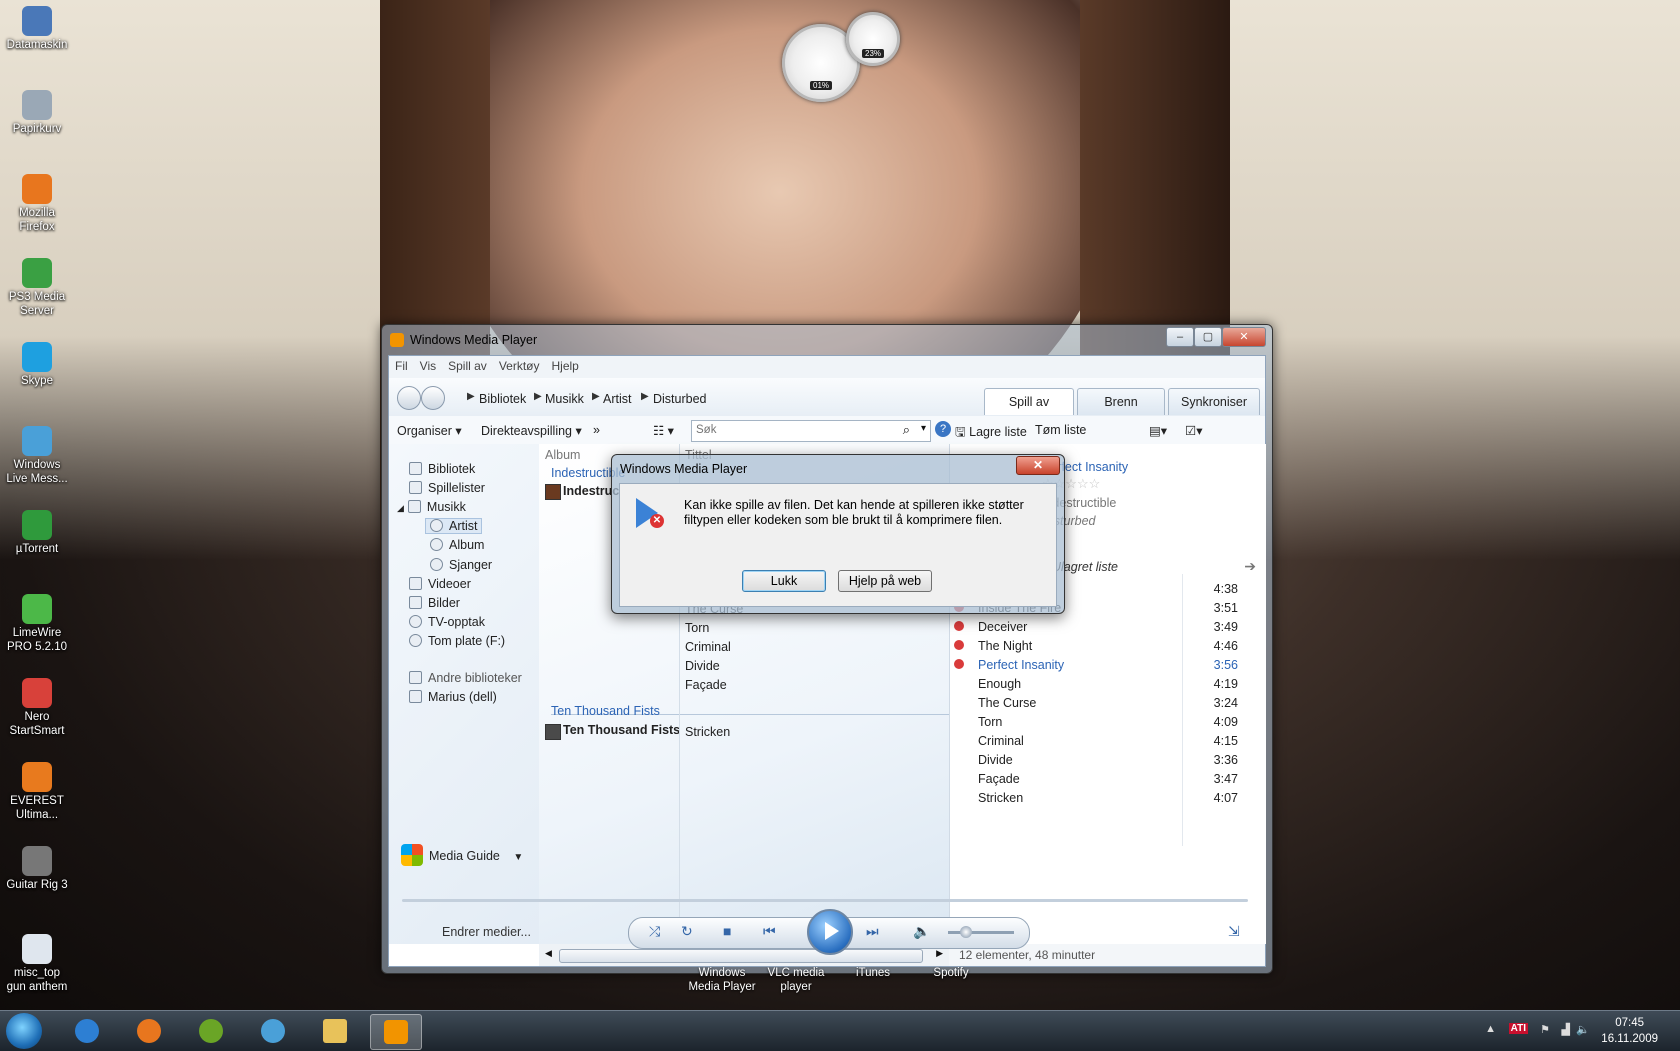 The height and width of the screenshot is (1051, 1680). Describe the element at coordinates (873, 39) in the screenshot. I see `memory-gauge: 23%` at that location.